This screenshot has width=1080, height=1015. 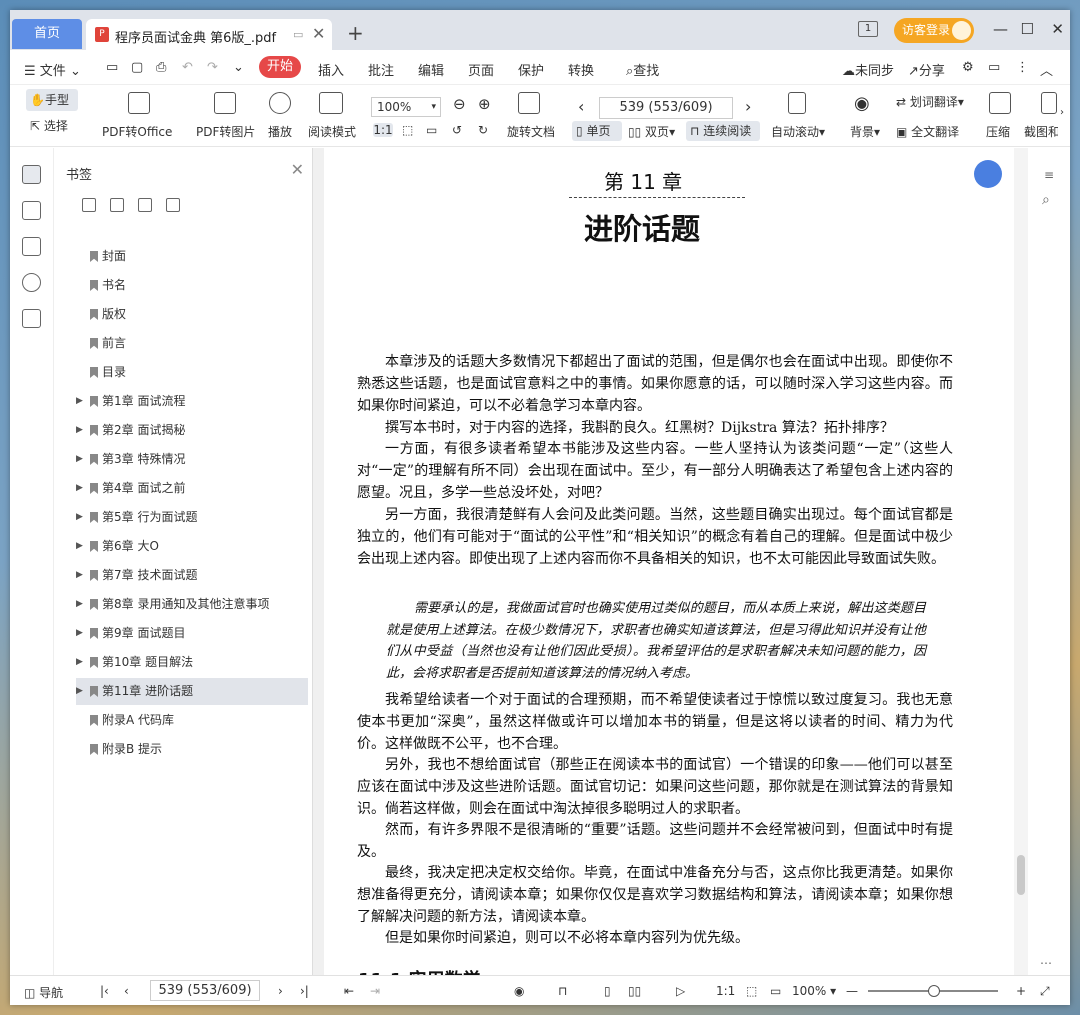 I want to click on bookmark-item: 附录A 代码库, so click(x=192, y=720).